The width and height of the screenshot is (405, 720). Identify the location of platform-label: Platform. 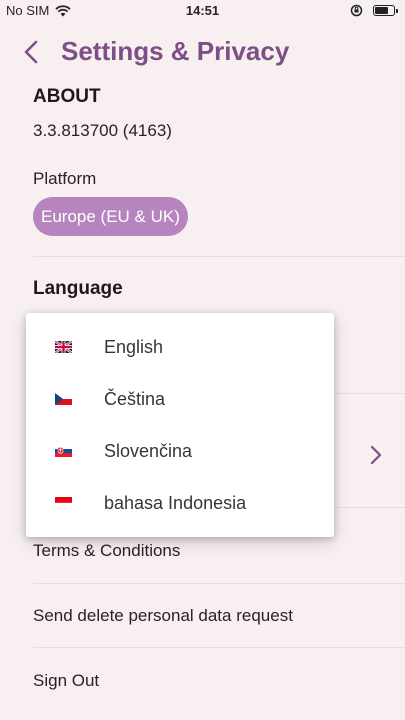
(65, 178).